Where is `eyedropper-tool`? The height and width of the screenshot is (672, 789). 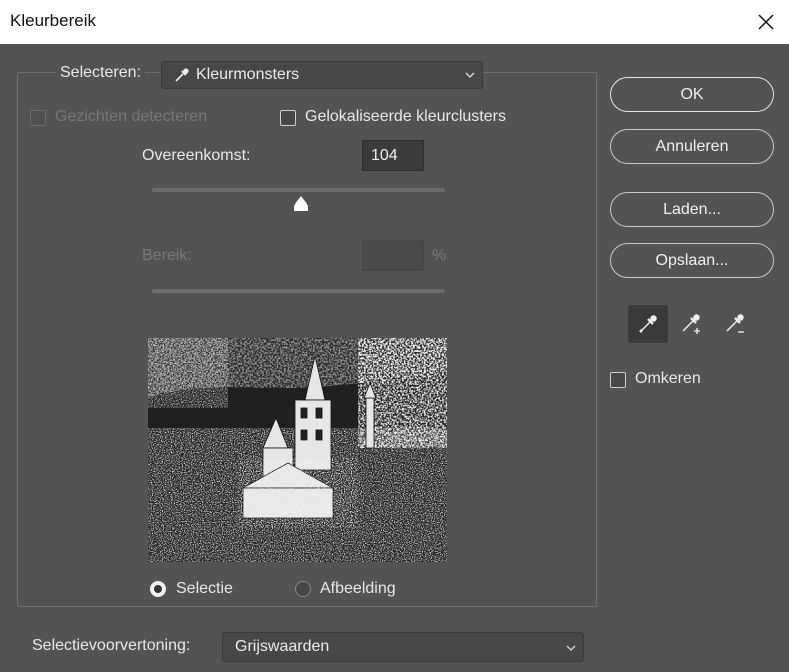
eyedropper-tool is located at coordinates (648, 324).